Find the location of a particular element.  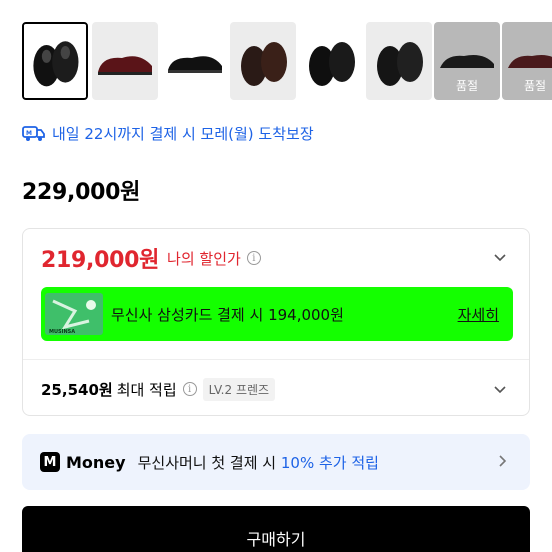

chevron-right-icon is located at coordinates (503, 461).